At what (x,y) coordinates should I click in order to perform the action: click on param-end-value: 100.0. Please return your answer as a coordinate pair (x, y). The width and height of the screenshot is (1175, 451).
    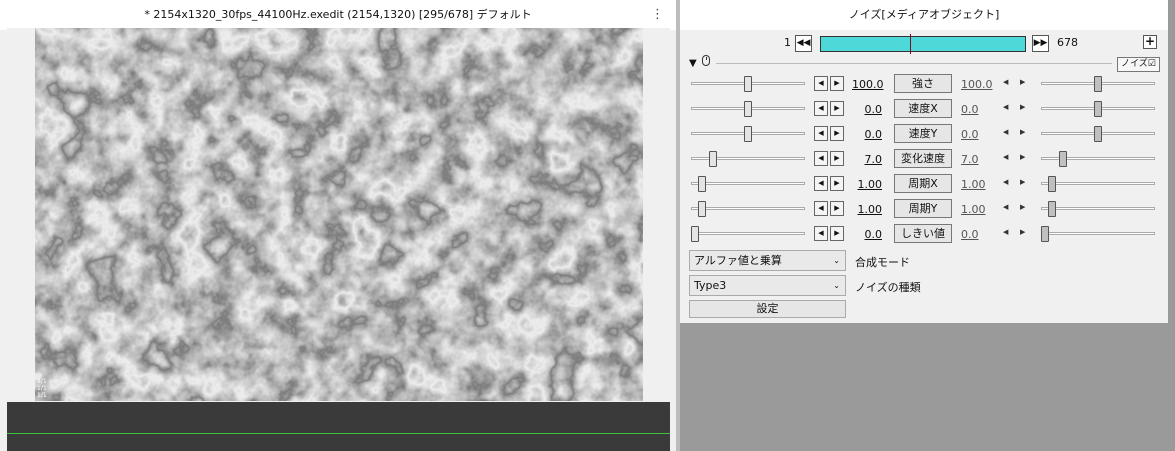
    Looking at the image, I should click on (977, 84).